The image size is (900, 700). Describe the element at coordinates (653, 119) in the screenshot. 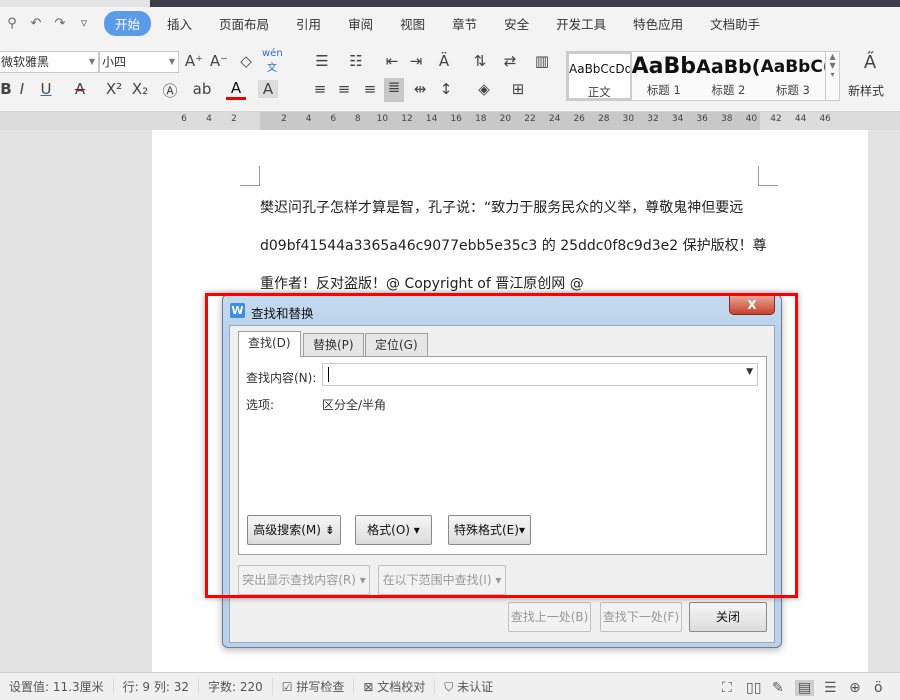

I see `ruler-tick: 32` at that location.